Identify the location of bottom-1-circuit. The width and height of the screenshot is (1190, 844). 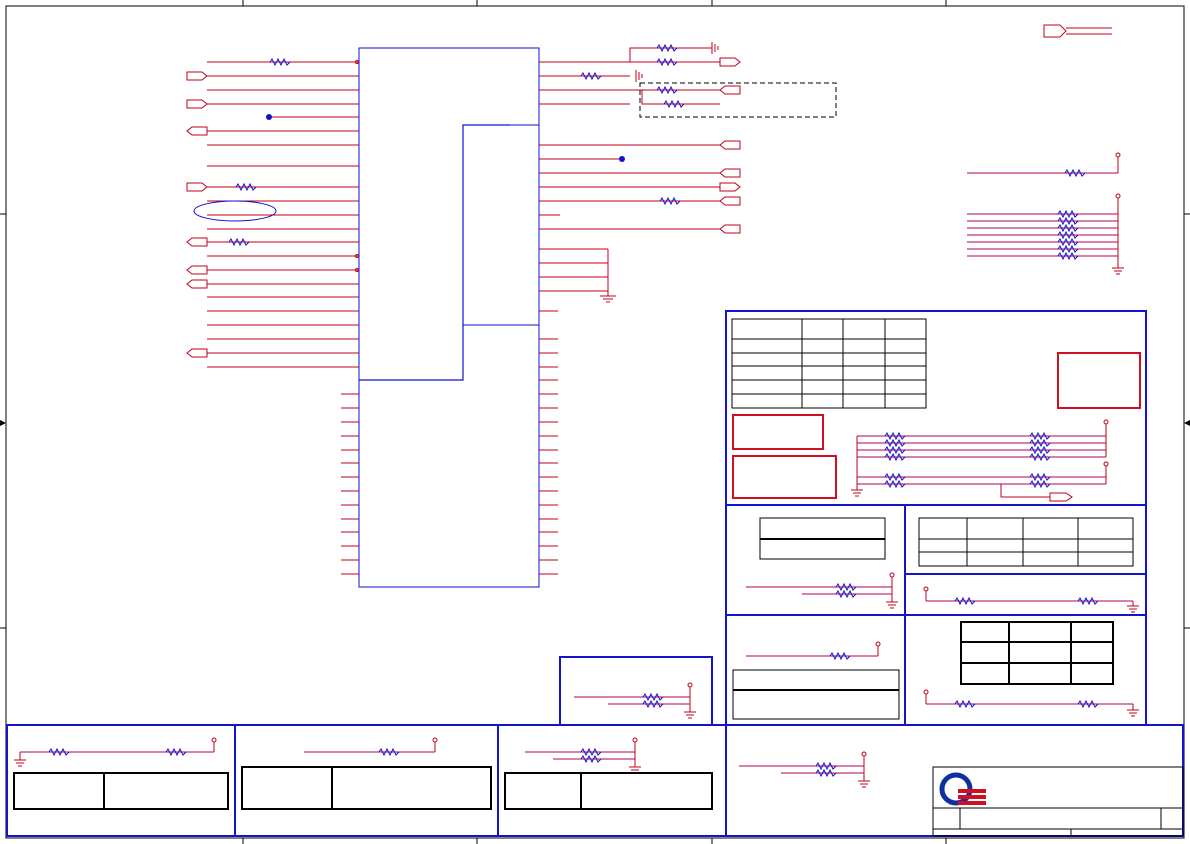
(117, 751).